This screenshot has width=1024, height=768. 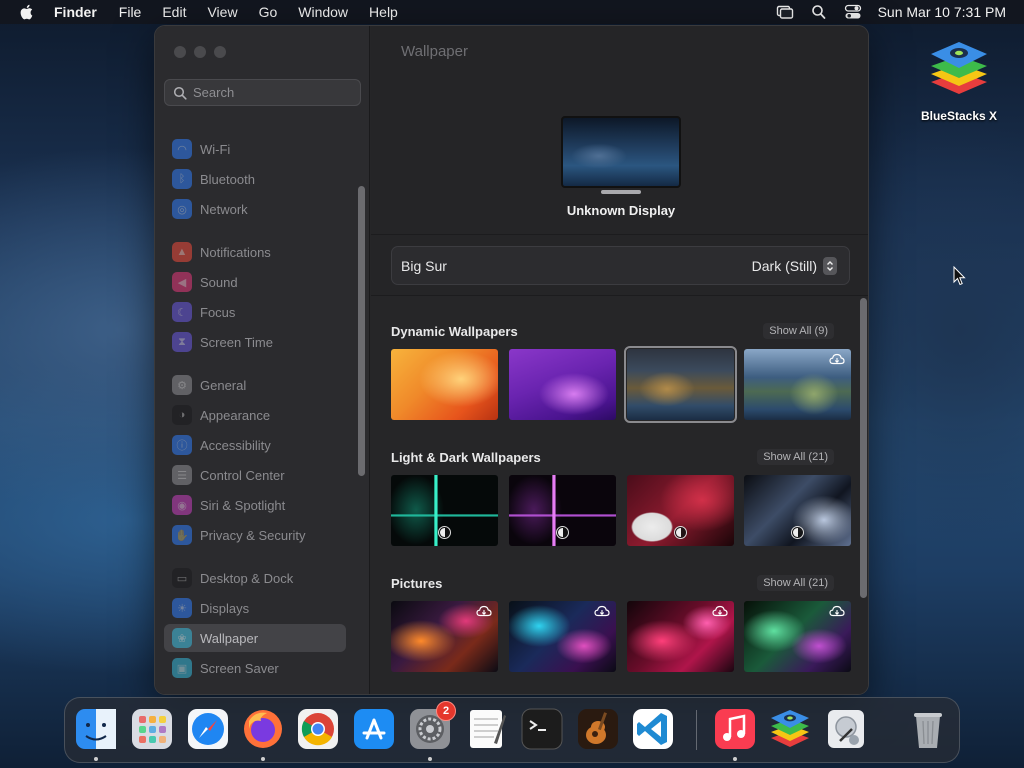 I want to click on dock-app-firefox, so click(x=263, y=729).